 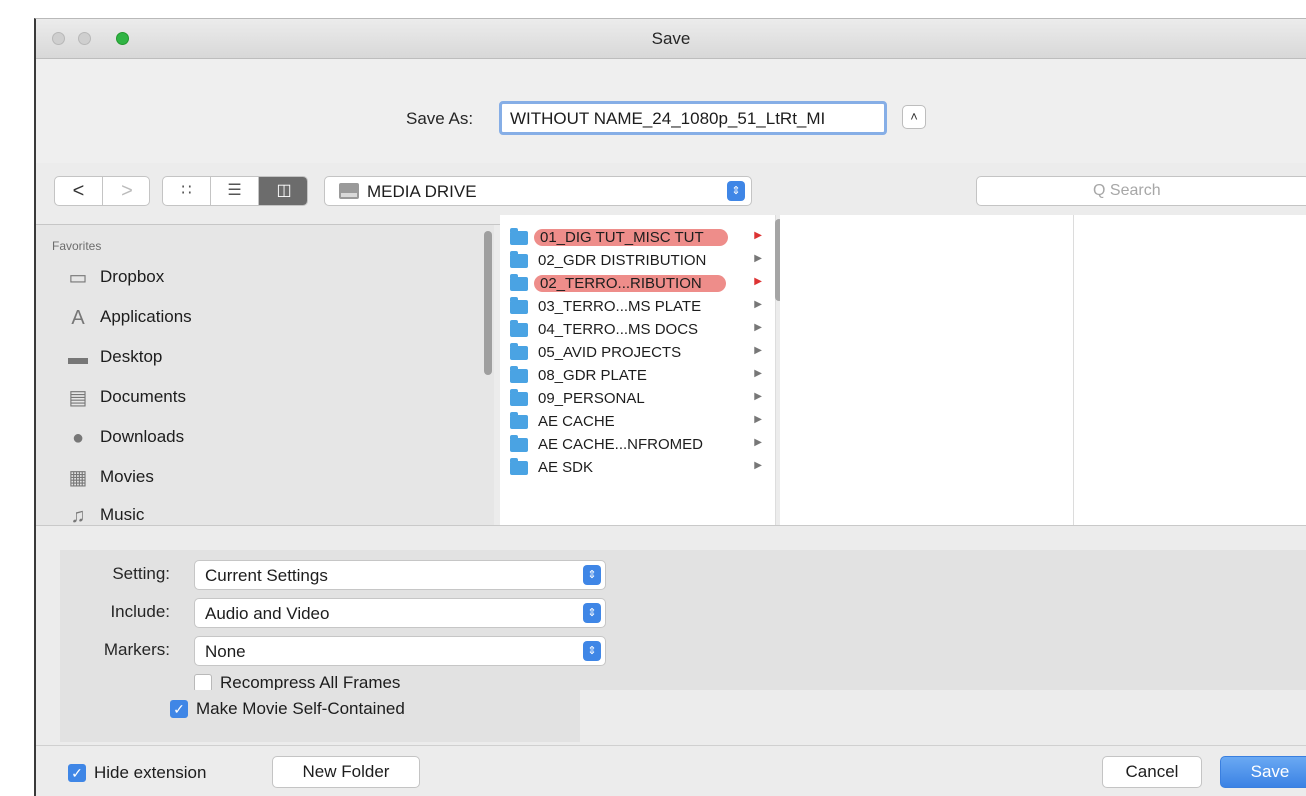 What do you see at coordinates (79, 191) in the screenshot?
I see `back-button: <` at bounding box center [79, 191].